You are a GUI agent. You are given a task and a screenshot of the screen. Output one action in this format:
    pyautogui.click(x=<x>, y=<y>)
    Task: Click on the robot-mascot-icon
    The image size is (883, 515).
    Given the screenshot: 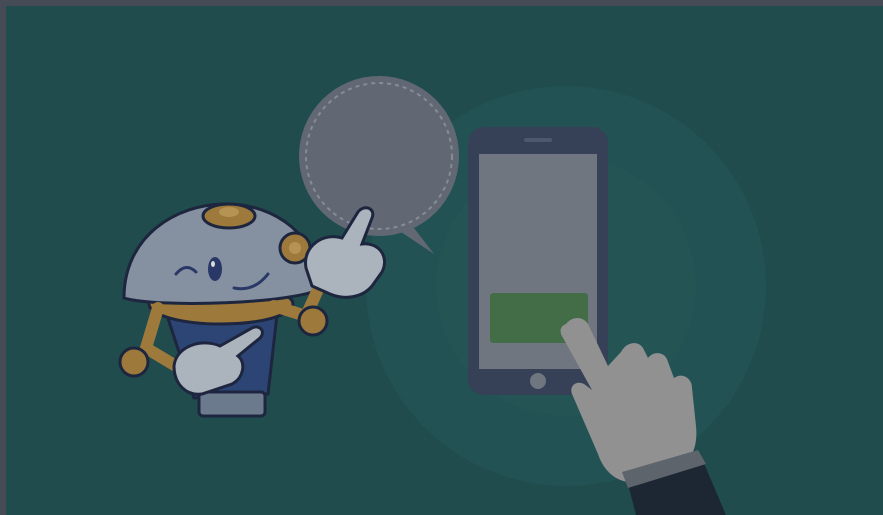 What is the action you would take?
    pyautogui.click(x=252, y=310)
    